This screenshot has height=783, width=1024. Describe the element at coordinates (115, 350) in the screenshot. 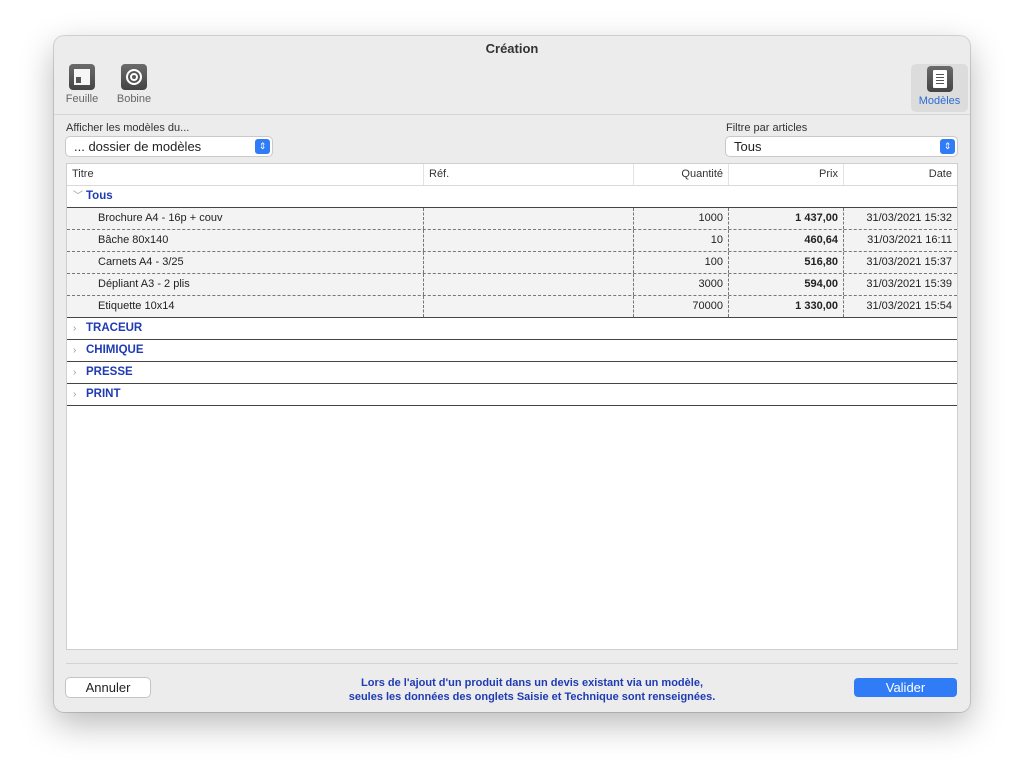

I see `group-name: CHIMIQUE` at that location.